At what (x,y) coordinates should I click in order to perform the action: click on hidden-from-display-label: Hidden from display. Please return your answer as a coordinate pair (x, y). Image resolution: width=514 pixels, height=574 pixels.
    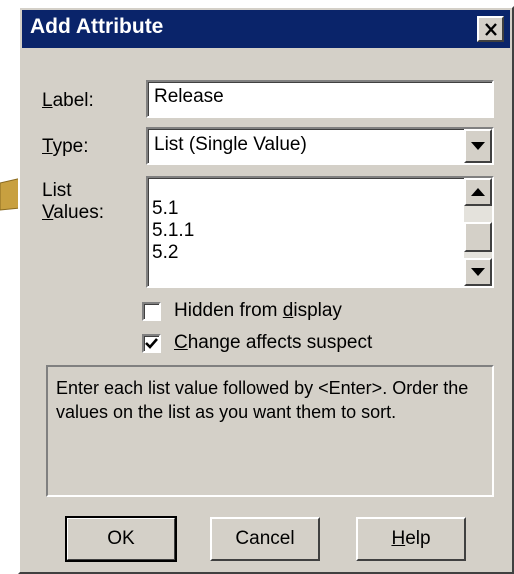
    Looking at the image, I should click on (258, 311).